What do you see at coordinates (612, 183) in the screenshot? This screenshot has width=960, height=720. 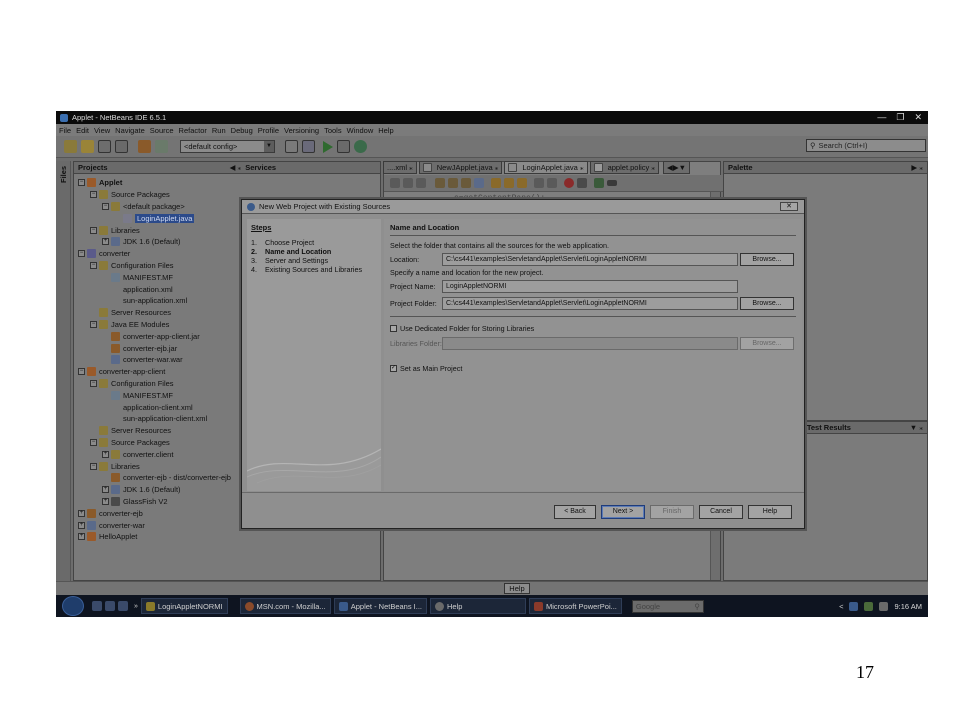 I see `uncomment-icon` at bounding box center [612, 183].